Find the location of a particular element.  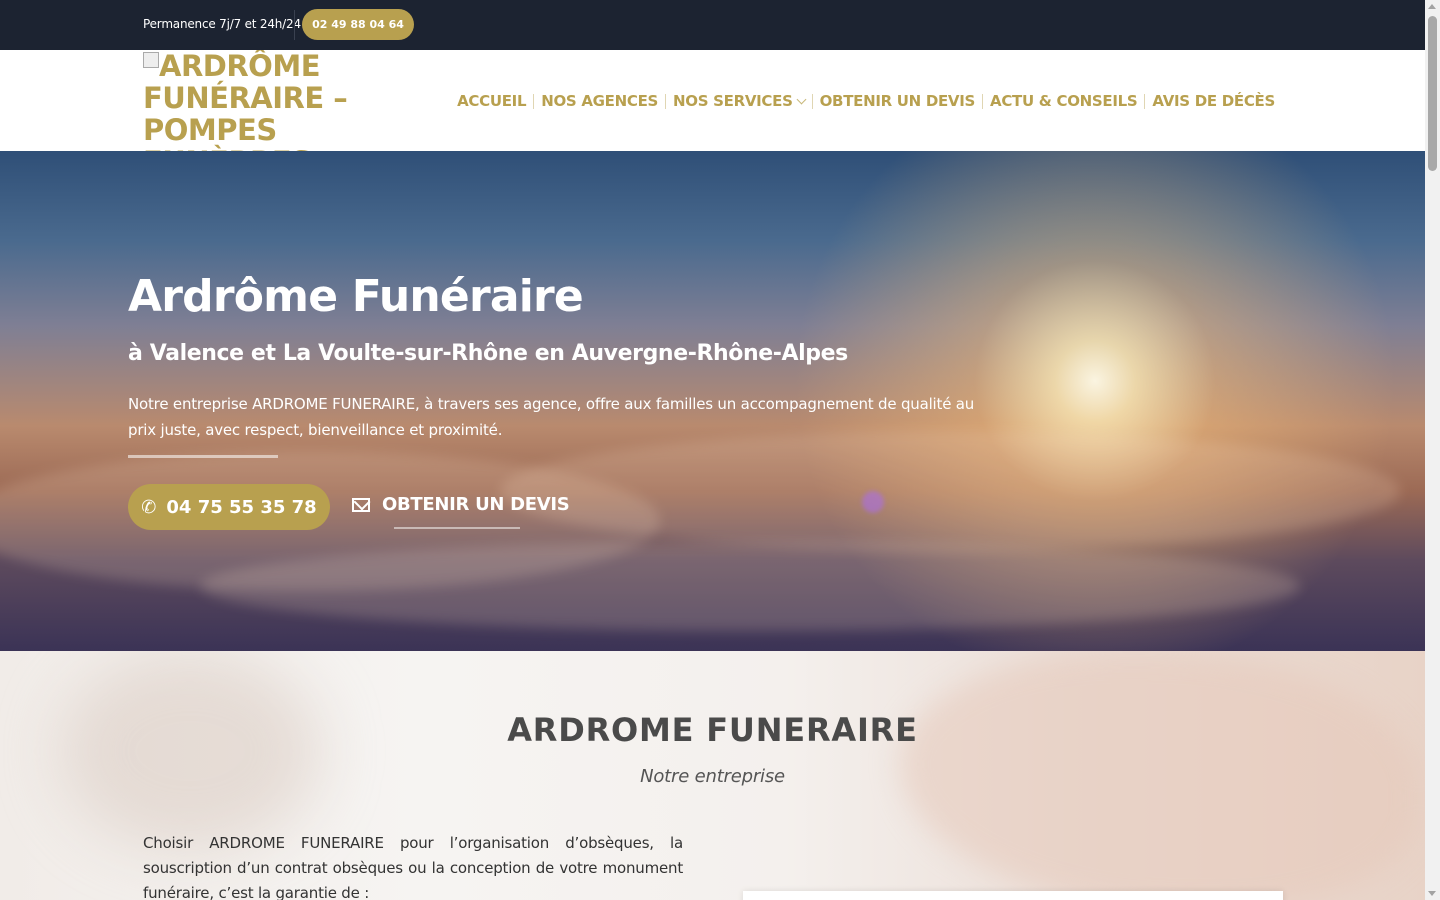

nav-item-accueil: ACCUEIL is located at coordinates (491, 101).